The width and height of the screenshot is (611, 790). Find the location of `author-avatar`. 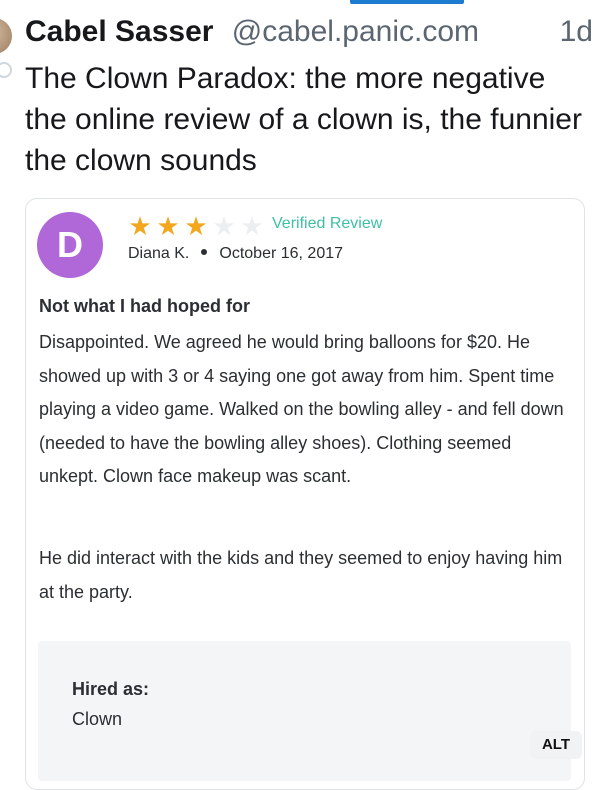

author-avatar is located at coordinates (6, 36).